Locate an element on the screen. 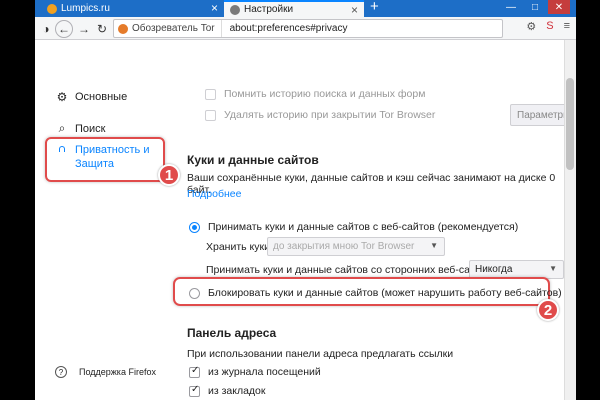  address-bar-heading: Панель адреса is located at coordinates (232, 333).